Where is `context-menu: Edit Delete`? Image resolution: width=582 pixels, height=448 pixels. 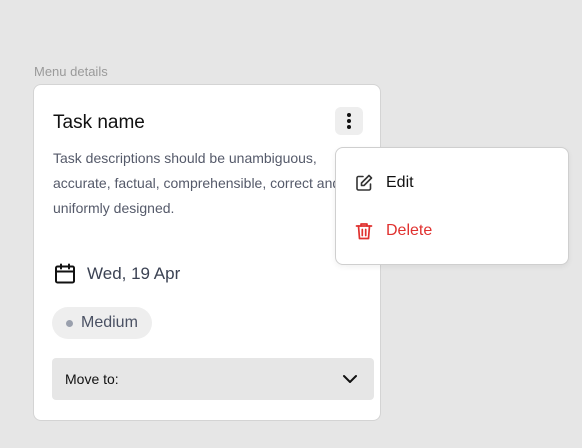
context-menu: Edit Delete is located at coordinates (452, 206).